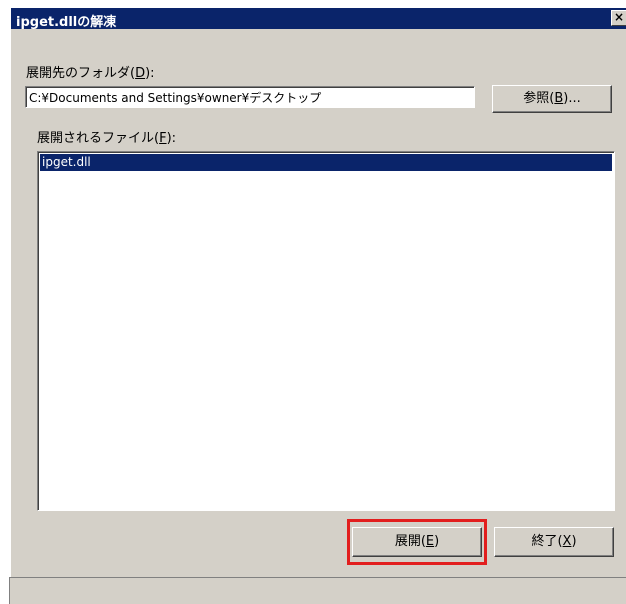  I want to click on close-icon: ×, so click(619, 17).